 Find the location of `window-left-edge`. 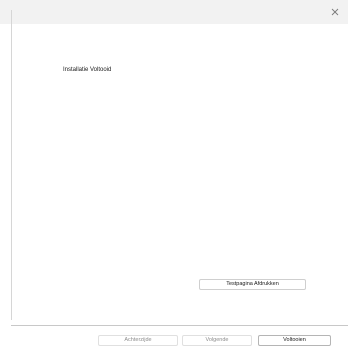

window-left-edge is located at coordinates (11, 165).